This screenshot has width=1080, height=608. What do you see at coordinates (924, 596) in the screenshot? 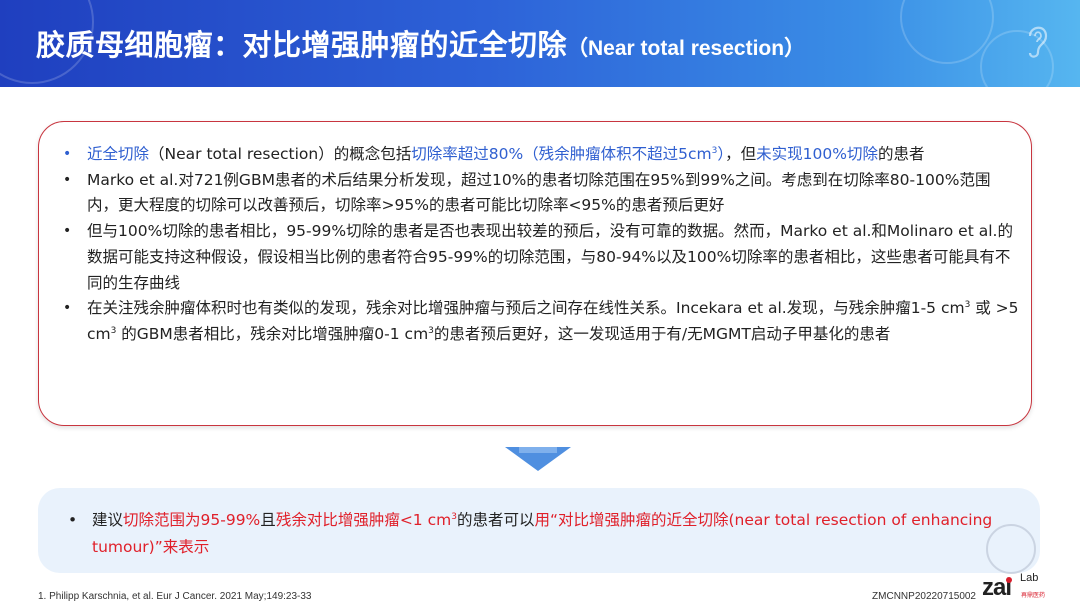
I see `document-code: ZMCNNP20220715002` at bounding box center [924, 596].